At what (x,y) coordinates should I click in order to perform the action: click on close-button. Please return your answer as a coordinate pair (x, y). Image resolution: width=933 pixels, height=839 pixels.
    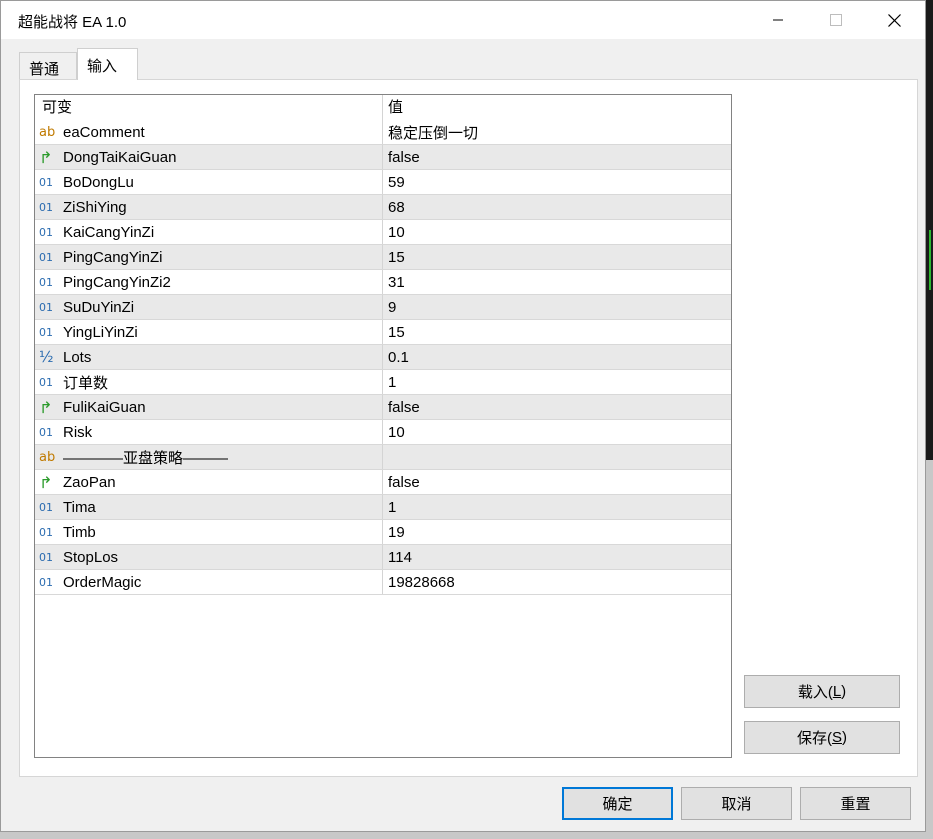
    Looking at the image, I should click on (894, 20).